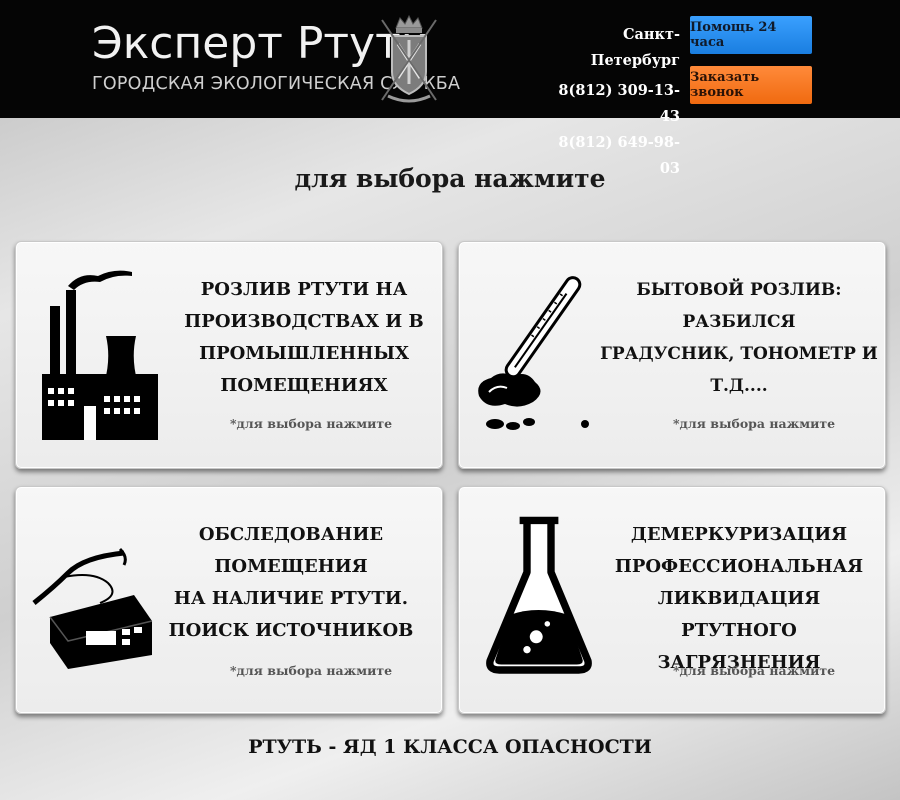  What do you see at coordinates (739, 534) in the screenshot?
I see `card-title-line: ДЕМЕРКУРИЗАЦИЯ` at bounding box center [739, 534].